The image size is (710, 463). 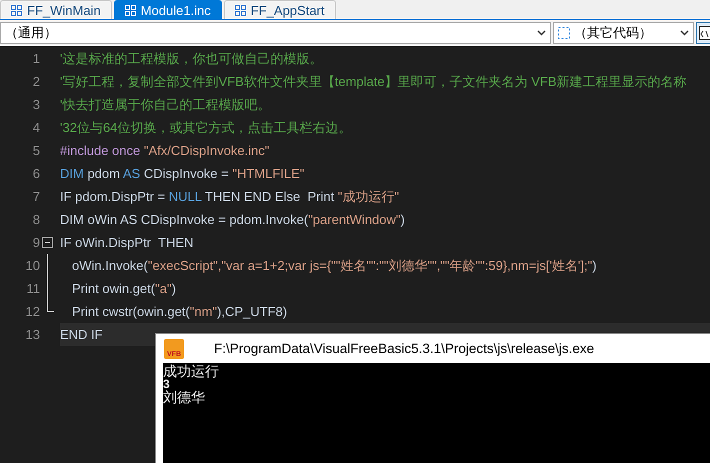 What do you see at coordinates (276, 33) in the screenshot?
I see `scope-dropdown: （通用）` at bounding box center [276, 33].